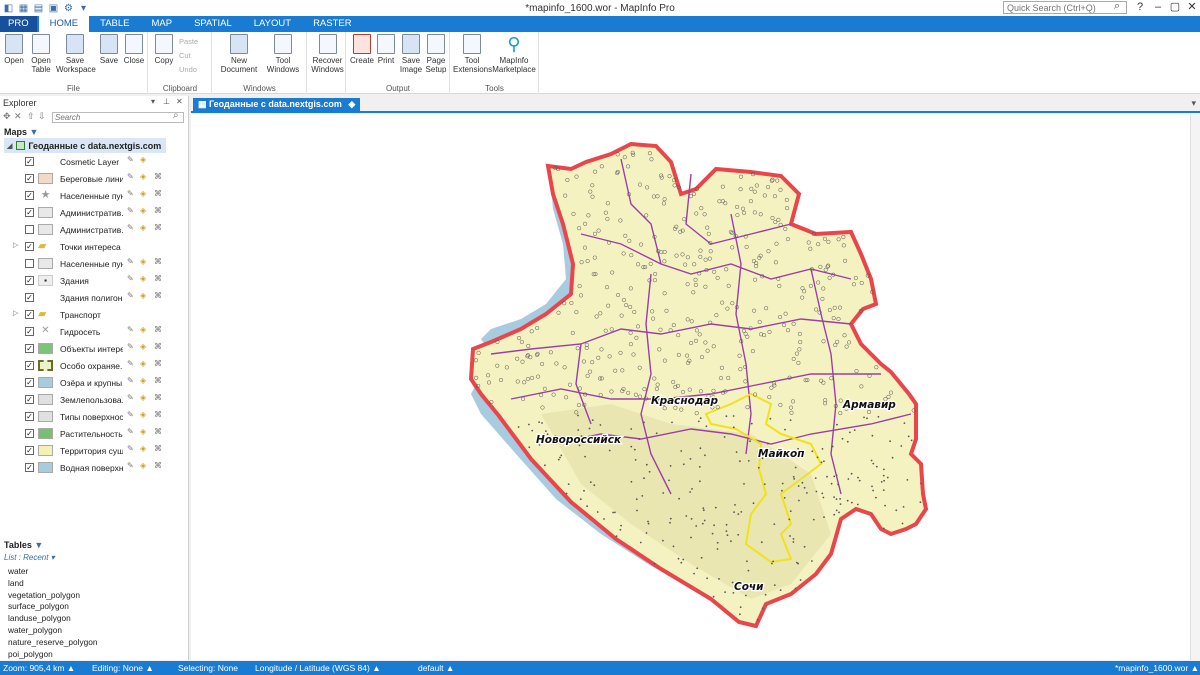 This screenshot has height=675, width=1200. What do you see at coordinates (76, 54) in the screenshot?
I see `save-workspace-button: Save Workspace` at bounding box center [76, 54].